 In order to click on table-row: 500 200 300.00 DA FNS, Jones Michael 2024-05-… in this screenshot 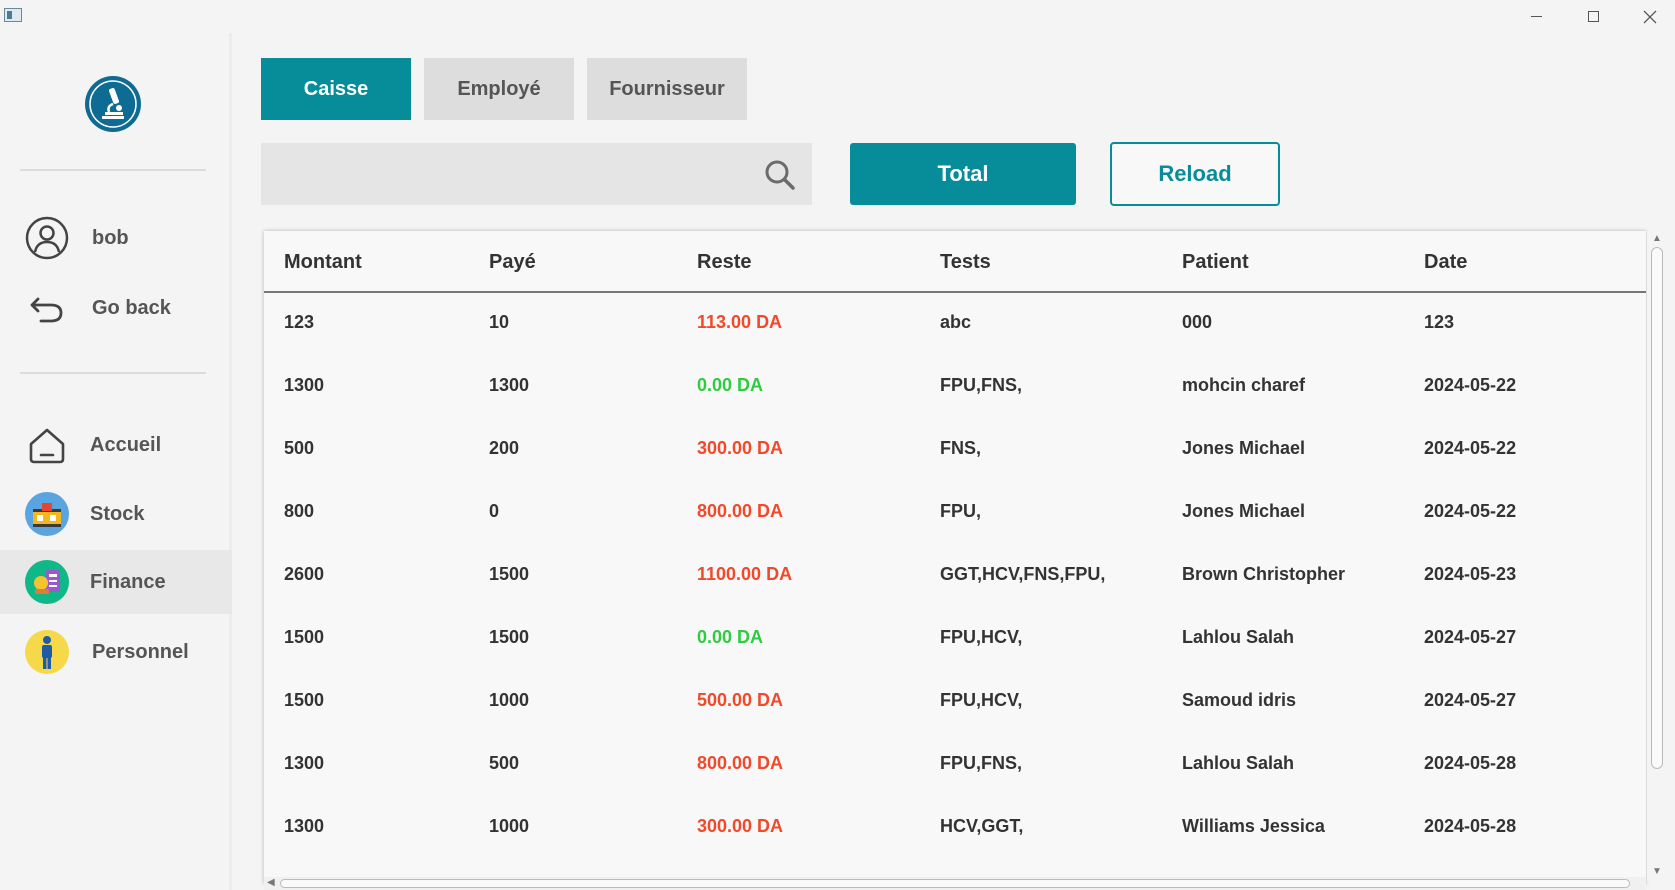, I will do `click(955, 450)`.